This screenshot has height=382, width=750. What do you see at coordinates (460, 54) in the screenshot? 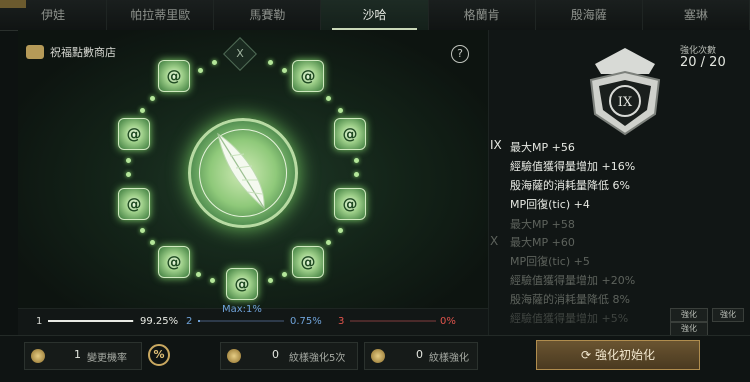
I see `help-icon: ?` at bounding box center [460, 54].